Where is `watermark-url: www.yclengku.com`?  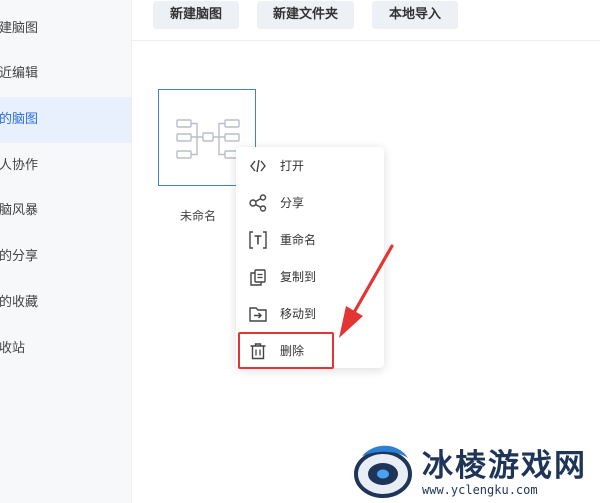 watermark-url: www.yclengku.com is located at coordinates (480, 490).